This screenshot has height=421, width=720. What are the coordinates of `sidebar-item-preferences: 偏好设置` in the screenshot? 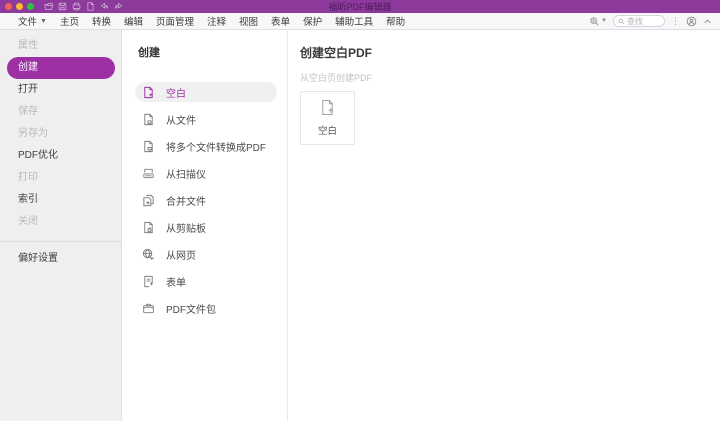 It's located at (60, 259).